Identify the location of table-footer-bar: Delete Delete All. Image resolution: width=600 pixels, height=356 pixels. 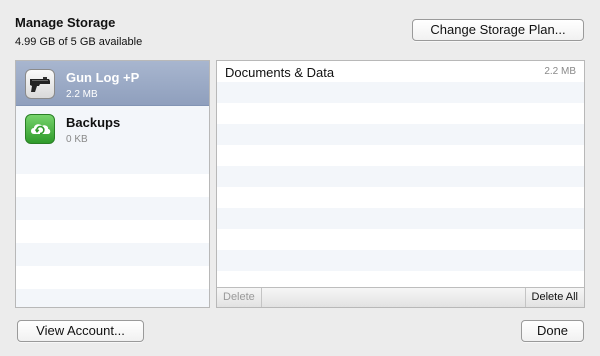
(400, 297).